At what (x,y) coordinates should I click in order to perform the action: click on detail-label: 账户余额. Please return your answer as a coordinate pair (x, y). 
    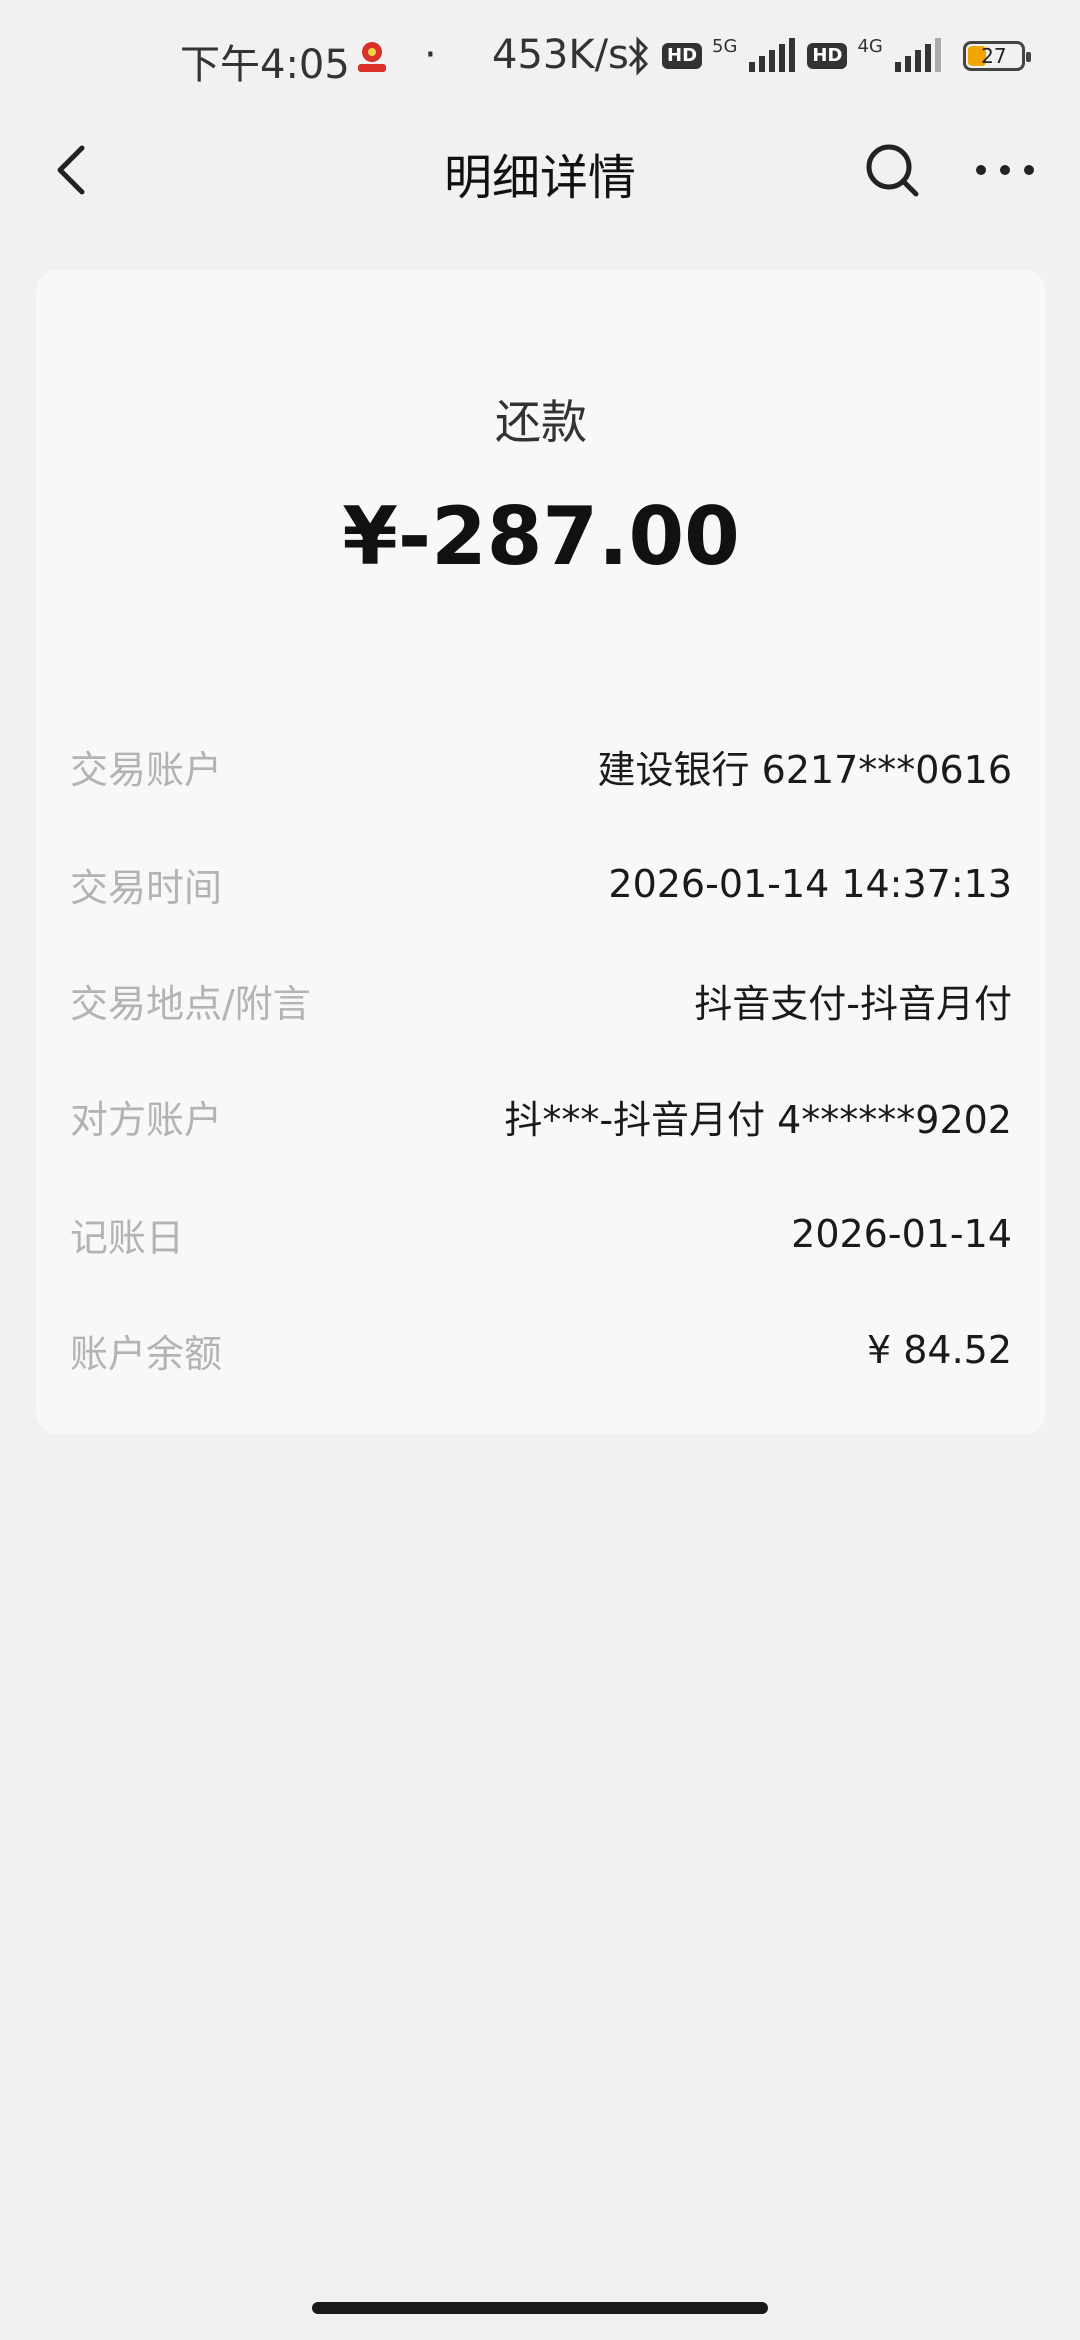
    Looking at the image, I should click on (146, 1353).